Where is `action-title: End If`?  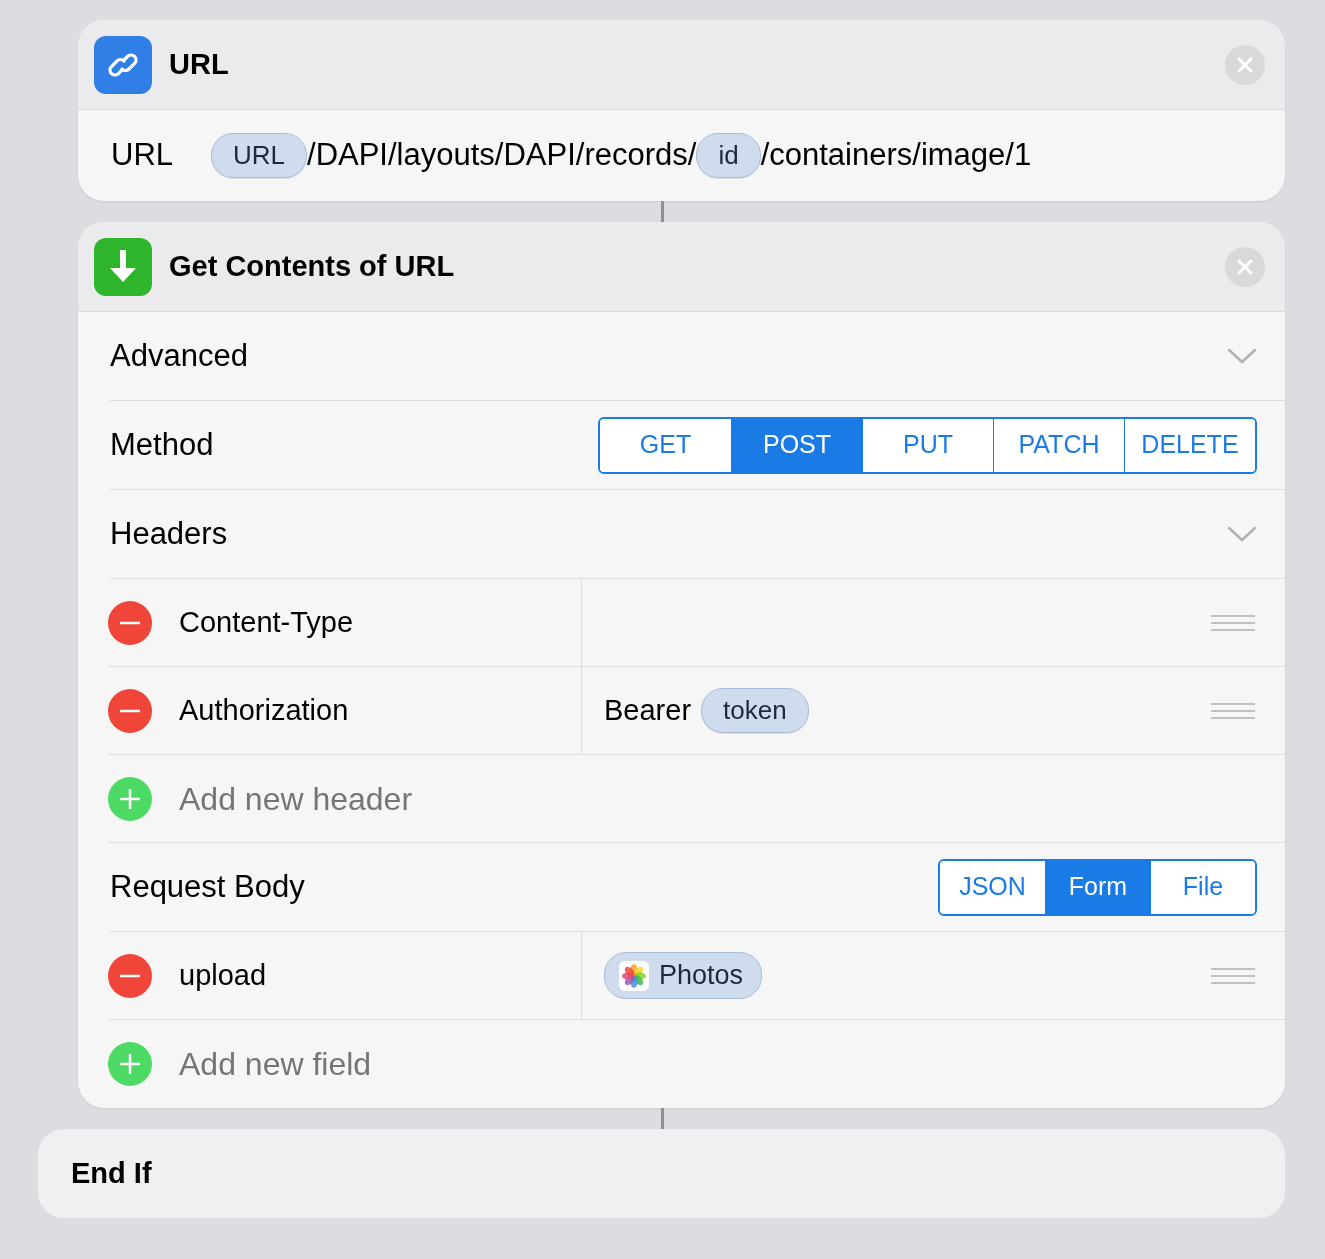 action-title: End If is located at coordinates (111, 1173).